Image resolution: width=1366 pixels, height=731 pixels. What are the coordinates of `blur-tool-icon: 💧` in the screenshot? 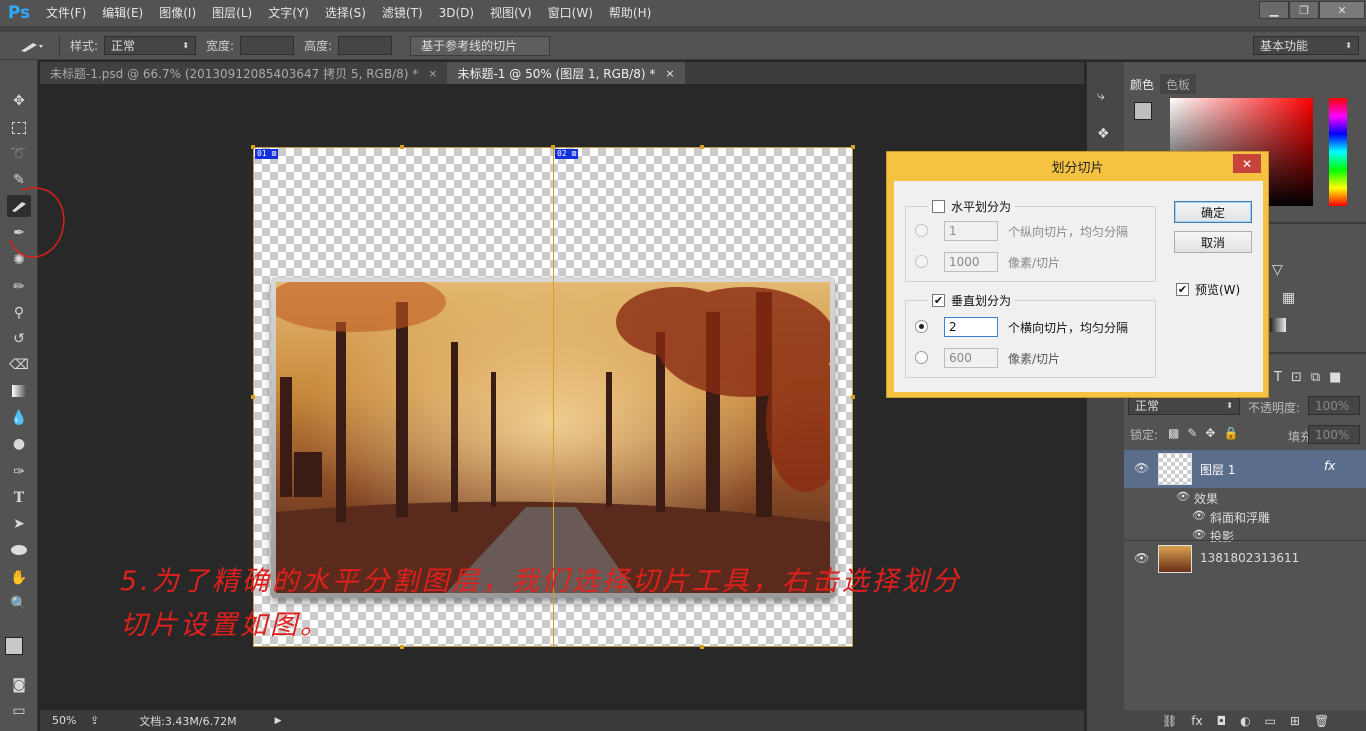 It's located at (19, 418).